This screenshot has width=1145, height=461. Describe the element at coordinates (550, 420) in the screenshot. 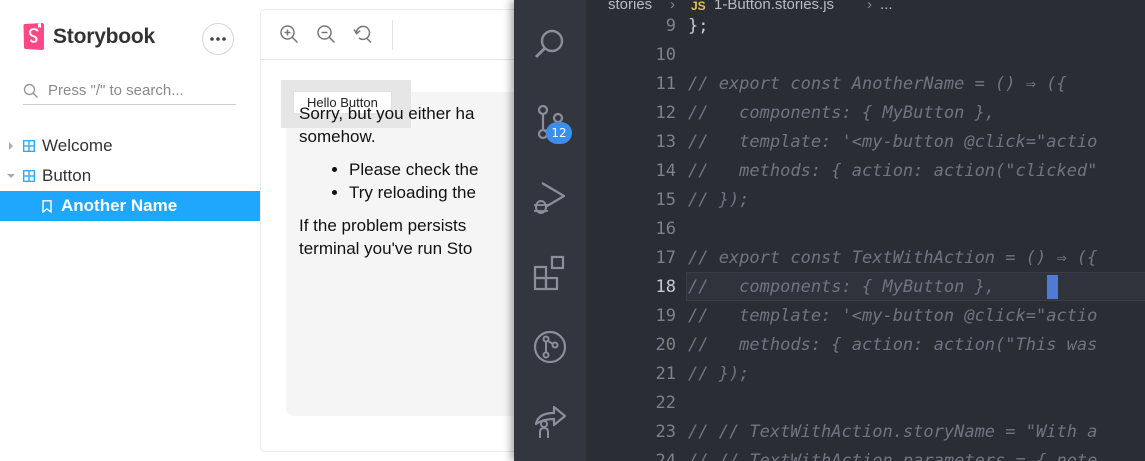

I see `live-share-icon` at that location.